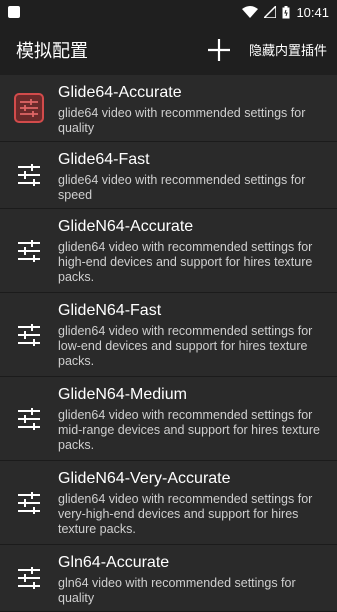 The width and height of the screenshot is (337, 612). What do you see at coordinates (168, 12) in the screenshot?
I see `status-bar: 10:41` at bounding box center [168, 12].